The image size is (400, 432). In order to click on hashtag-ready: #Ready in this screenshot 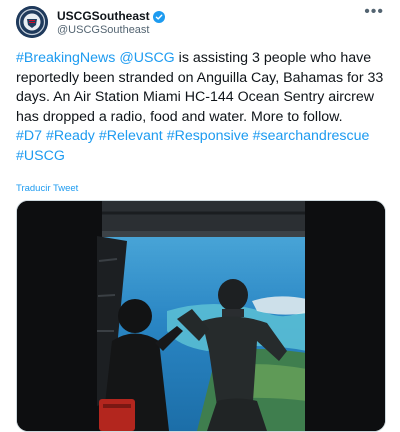, I will do `click(70, 136)`.